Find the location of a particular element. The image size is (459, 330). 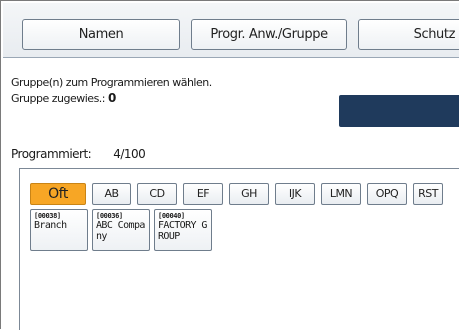

group-entry: [00040] FACTORY GROUP is located at coordinates (183, 230).